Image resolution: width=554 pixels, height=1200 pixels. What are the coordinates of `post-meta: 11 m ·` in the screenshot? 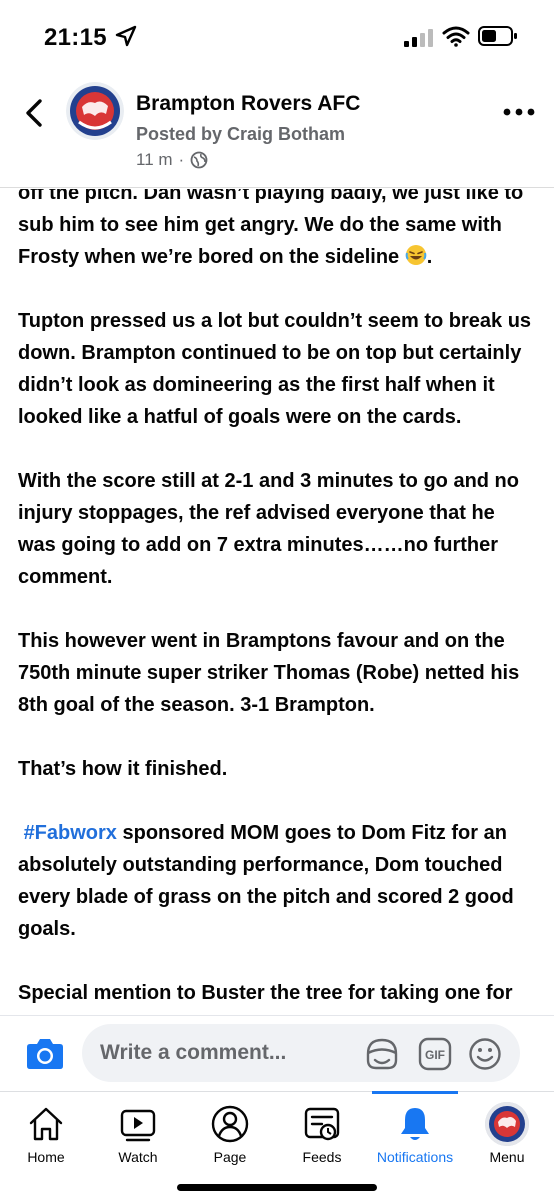 It's located at (172, 160).